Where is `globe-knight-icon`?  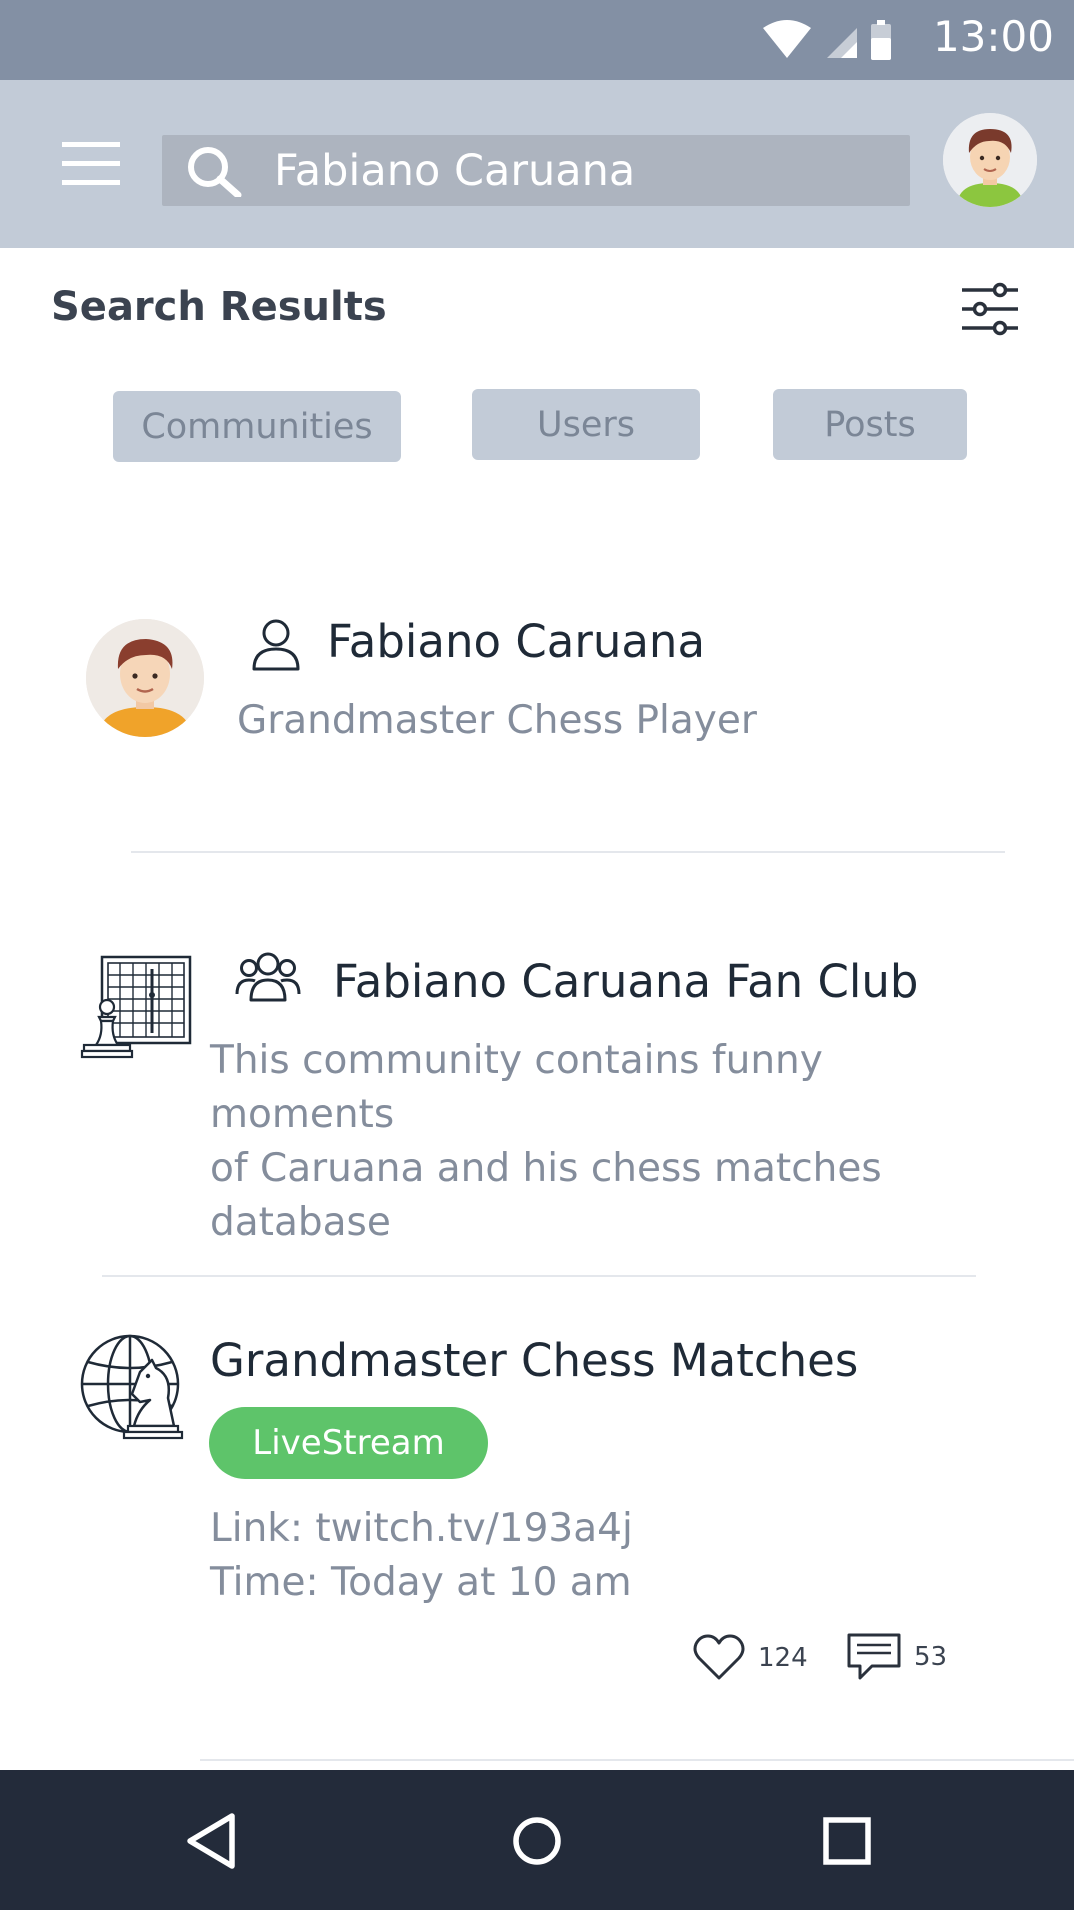 globe-knight-icon is located at coordinates (132, 1387).